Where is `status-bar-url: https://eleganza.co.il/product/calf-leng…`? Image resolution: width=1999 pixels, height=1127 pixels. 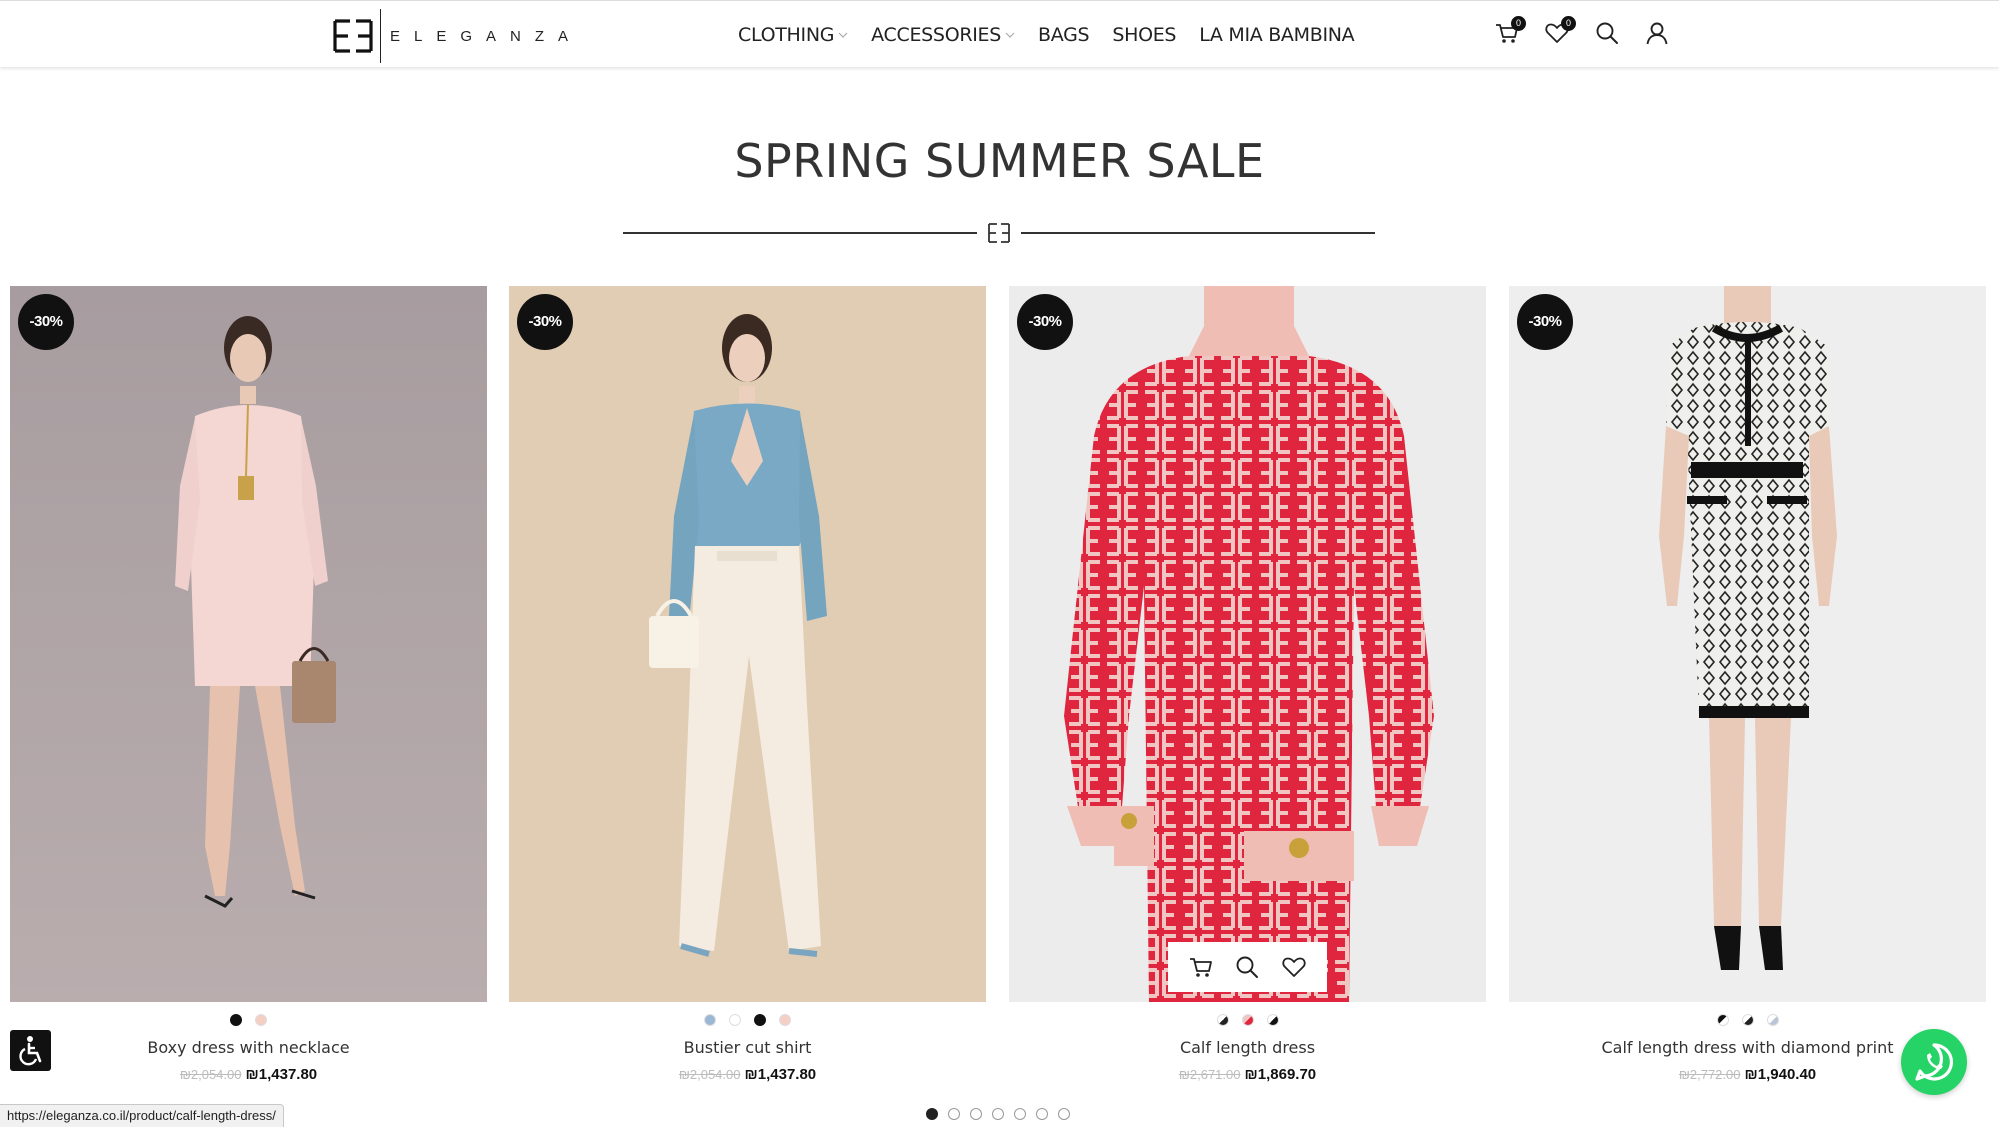
status-bar-url: https://eleganza.co.il/product/calf-leng… is located at coordinates (142, 1115).